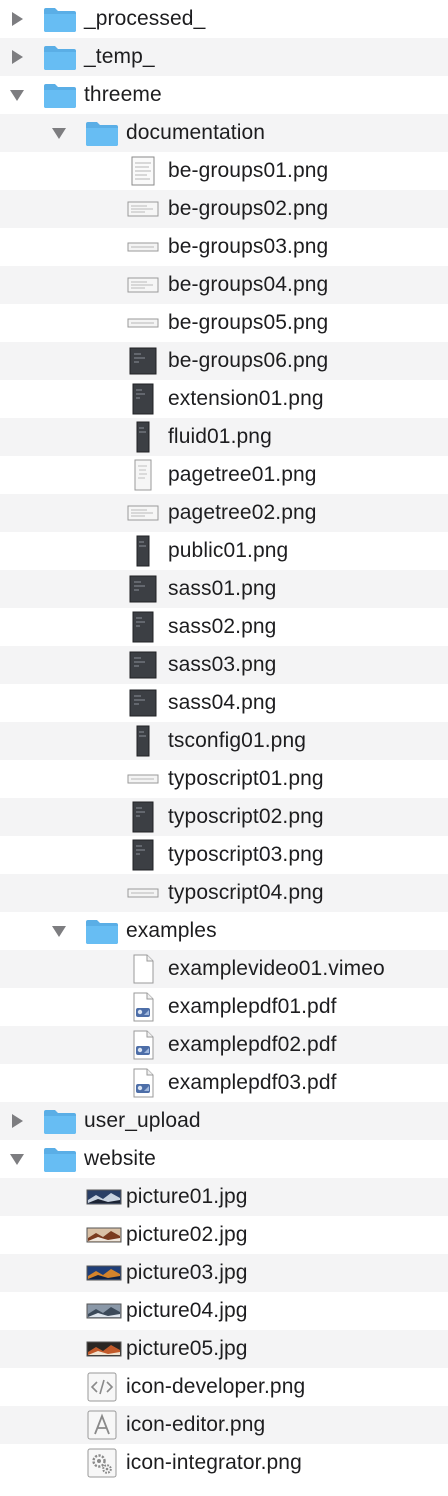  What do you see at coordinates (187, 1272) in the screenshot?
I see `file-name: picture03.jpg` at bounding box center [187, 1272].